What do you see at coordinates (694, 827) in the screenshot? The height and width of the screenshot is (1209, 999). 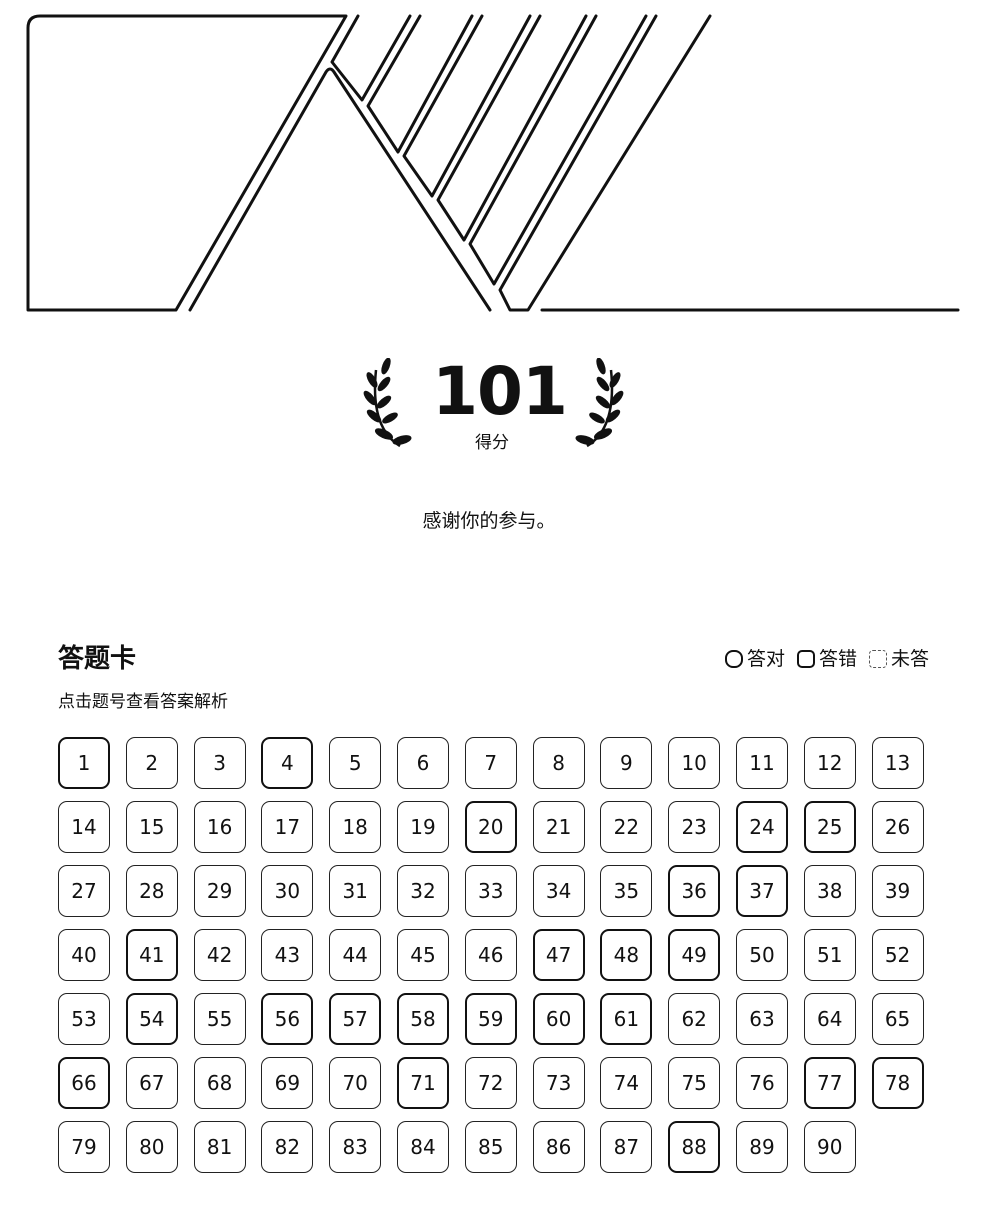 I see `question-button: 23` at bounding box center [694, 827].